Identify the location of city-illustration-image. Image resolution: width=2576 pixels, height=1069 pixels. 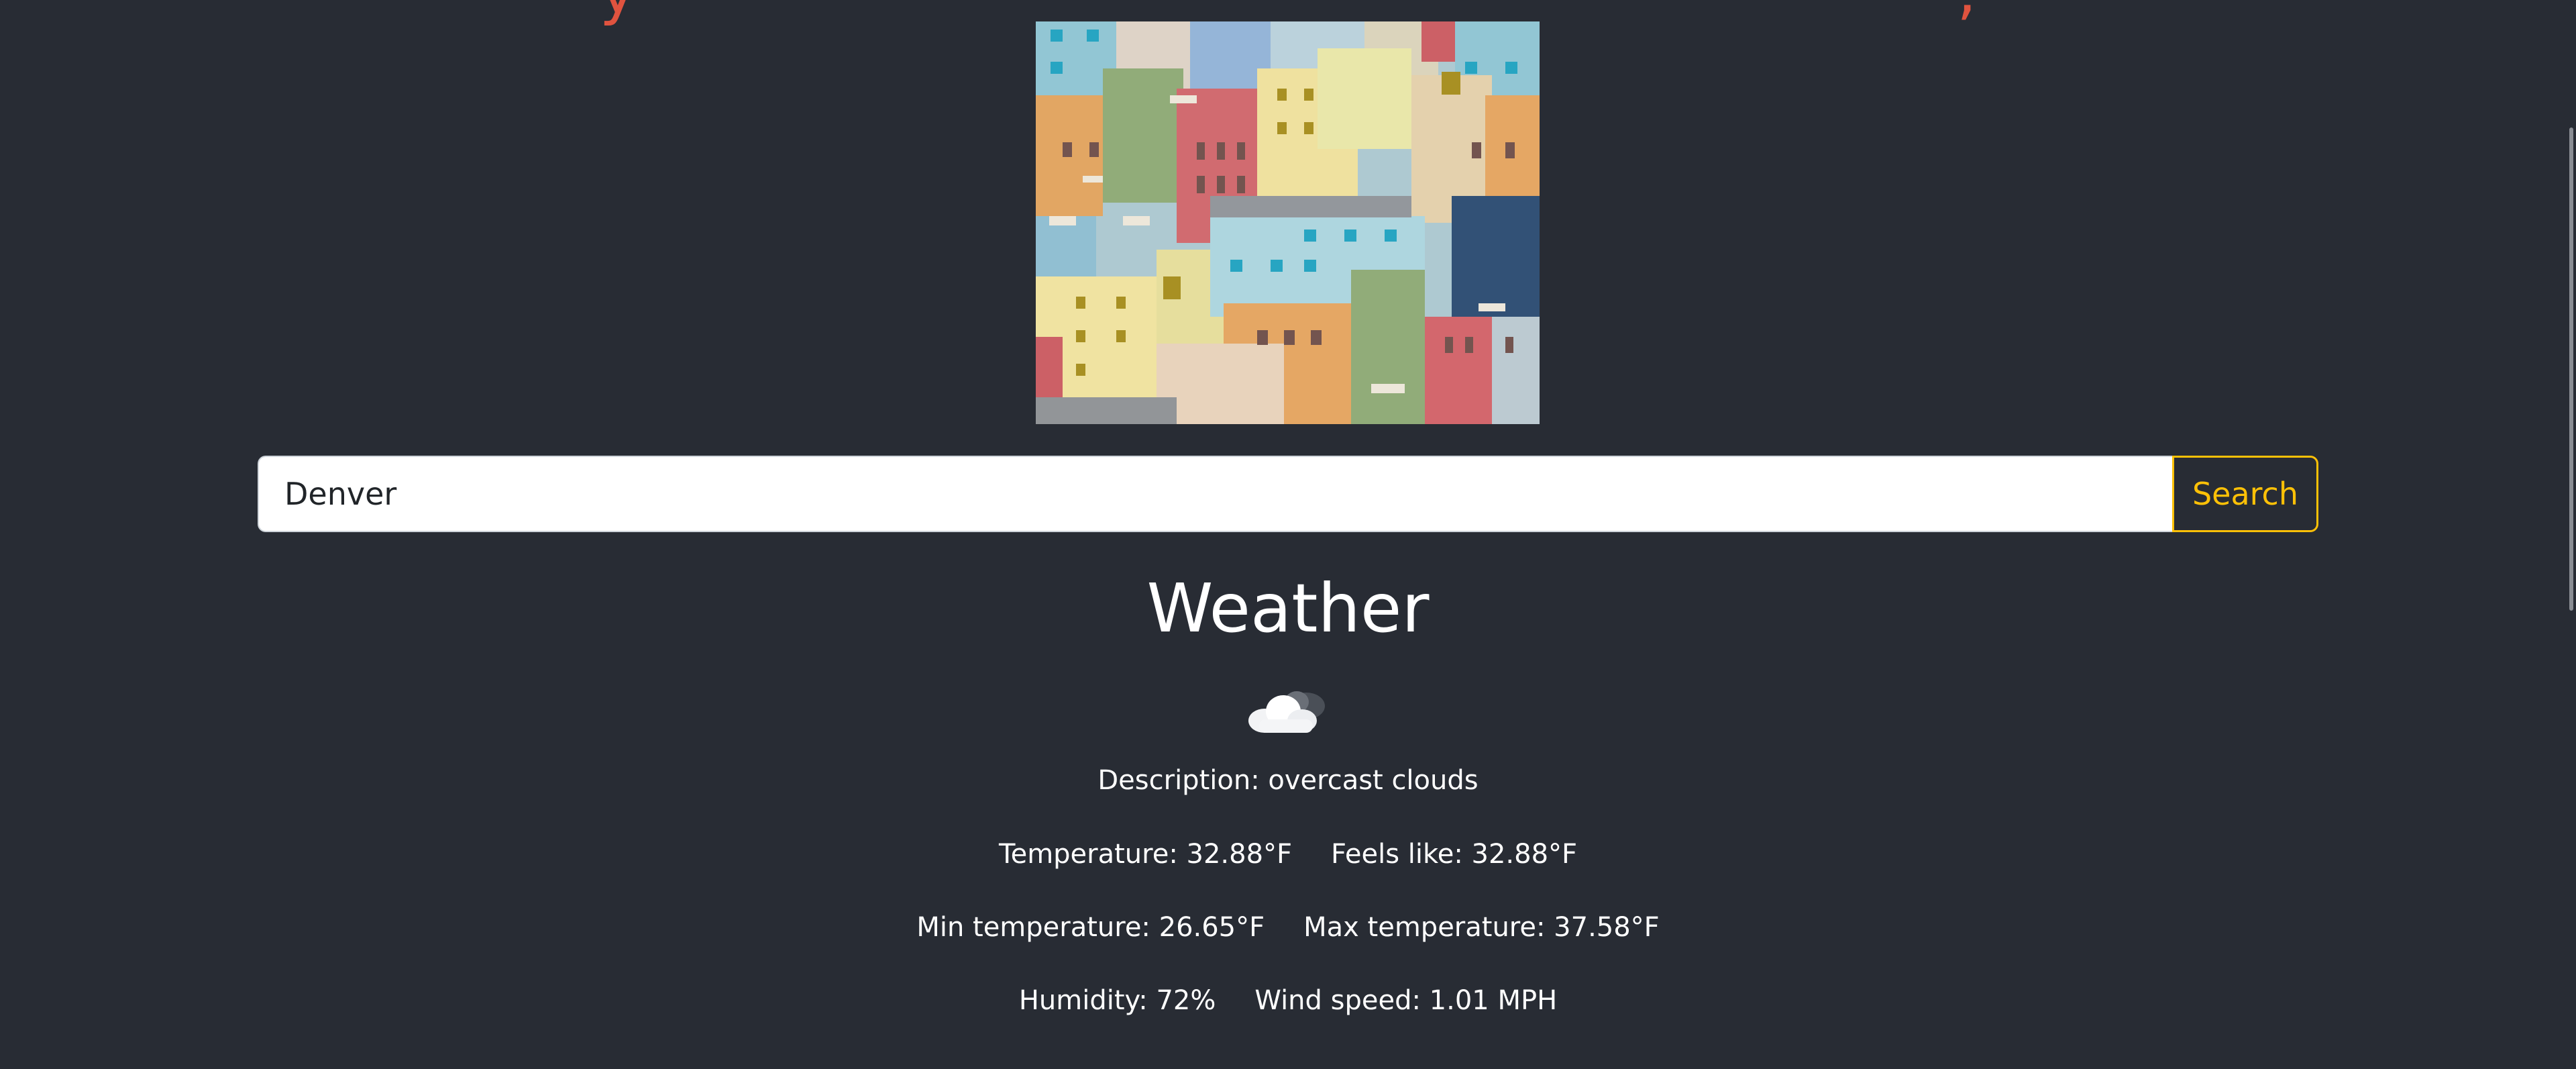
(1288, 222).